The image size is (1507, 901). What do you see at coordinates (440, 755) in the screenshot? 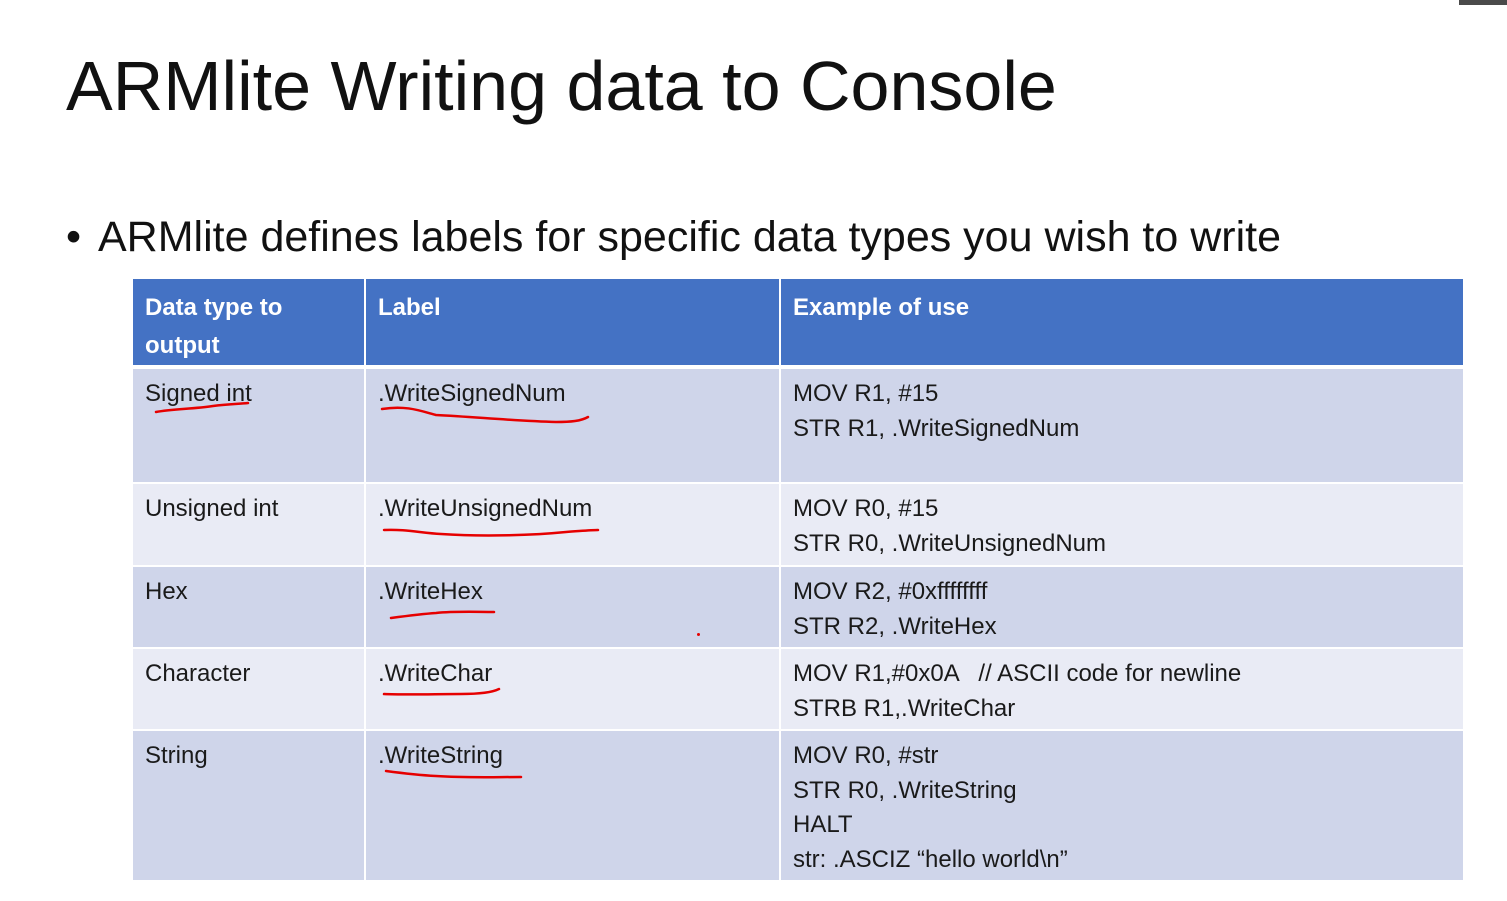
I see `label-text: .WriteString` at bounding box center [440, 755].